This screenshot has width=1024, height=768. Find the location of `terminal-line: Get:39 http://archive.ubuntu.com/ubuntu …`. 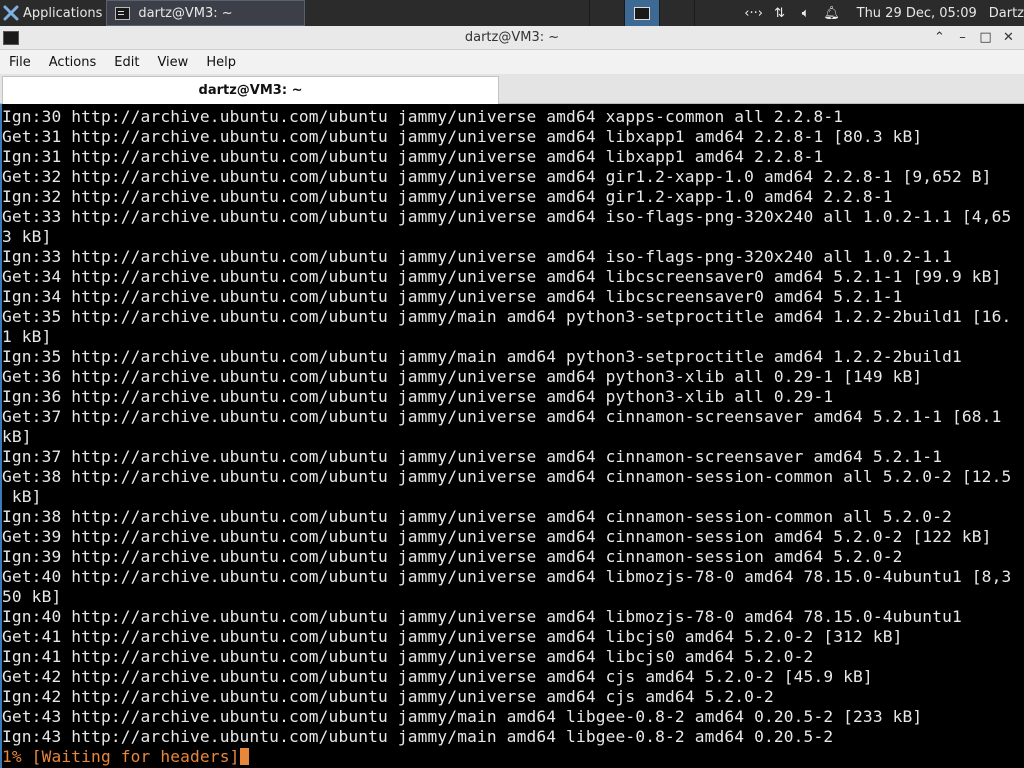

terminal-line: Get:39 http://archive.ubuntu.com/ubuntu … is located at coordinates (497, 536).